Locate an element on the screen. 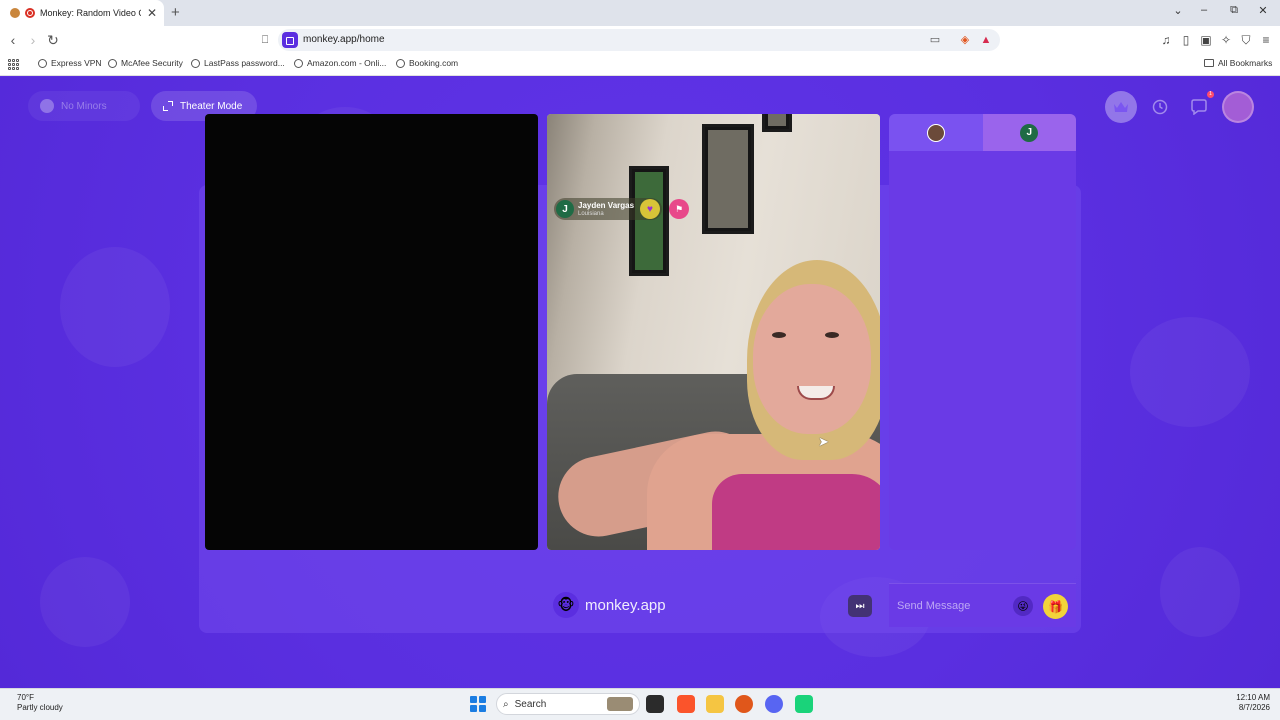 This screenshot has height=720, width=1280. chat-tab-self is located at coordinates (936, 132).